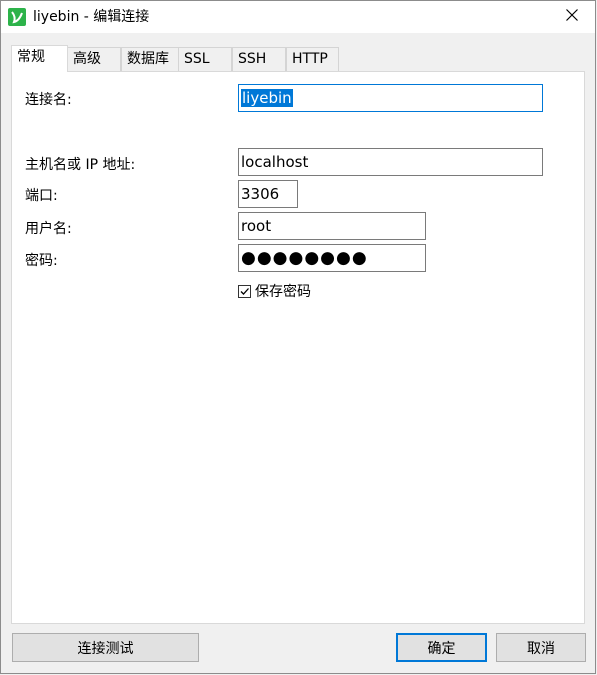 This screenshot has height=675, width=597. What do you see at coordinates (312, 59) in the screenshot?
I see `tab-http: HTTP` at bounding box center [312, 59].